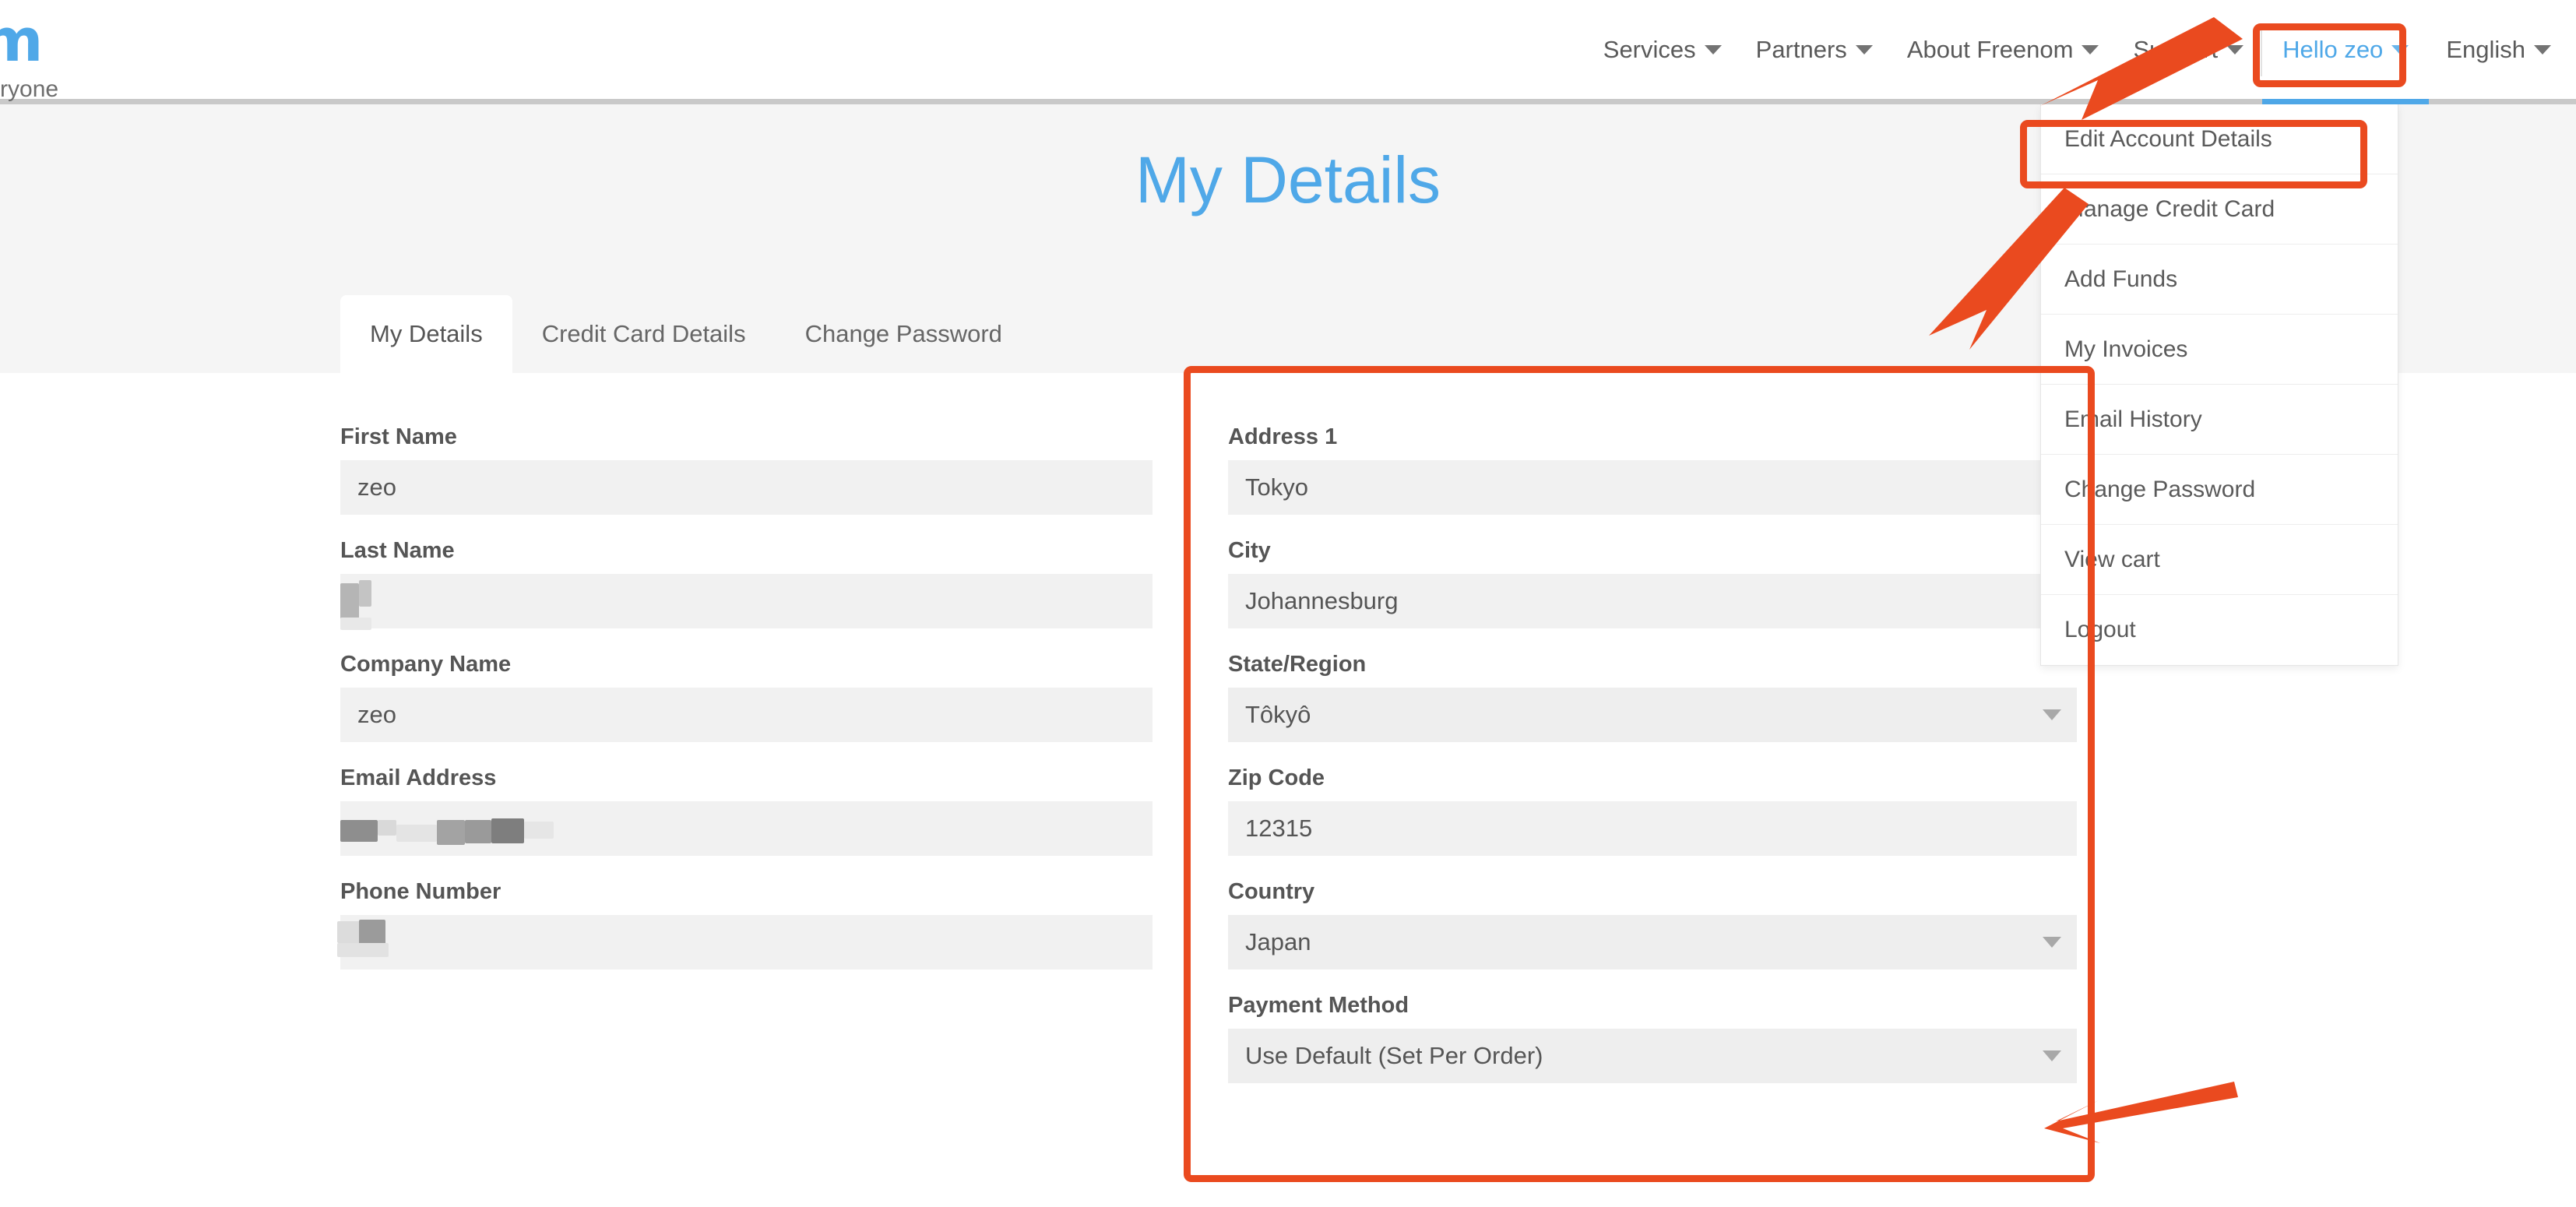 This screenshot has width=2576, height=1207. I want to click on active-nav-indicator, so click(2346, 101).